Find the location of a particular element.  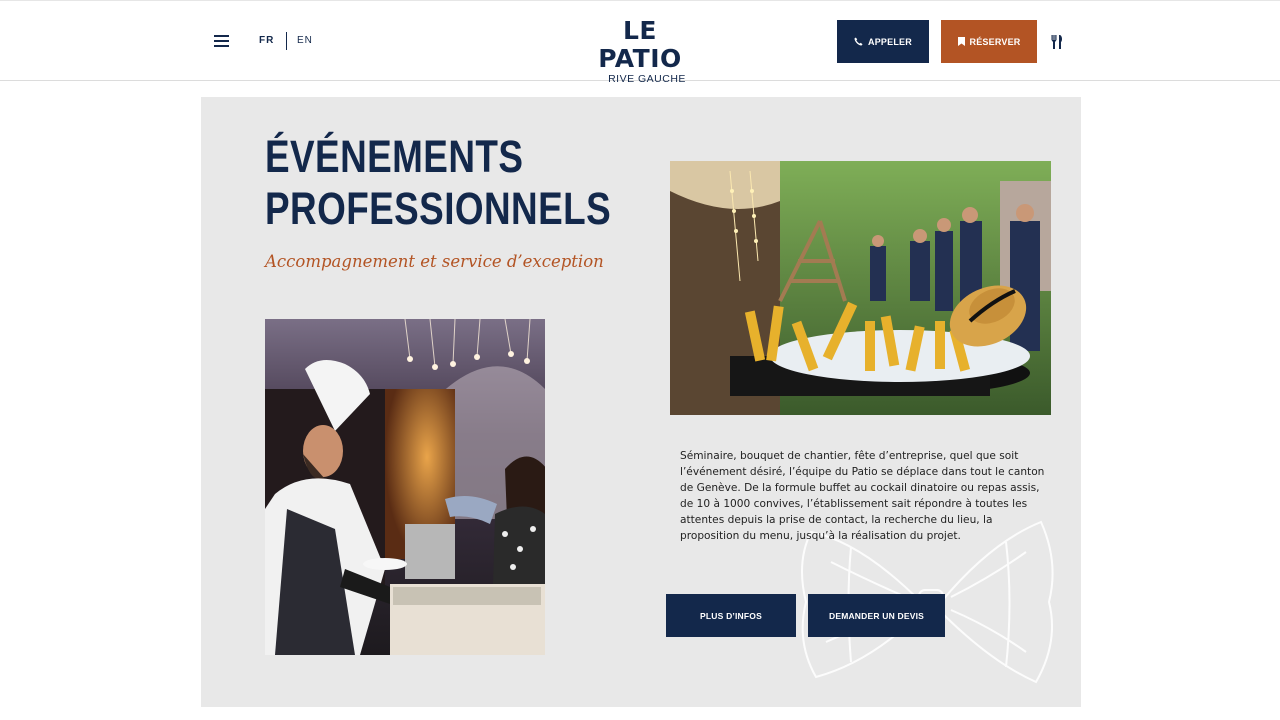

page-title: ÉVÉNEMENTS PROFESSIONNELS is located at coordinates (438, 183).